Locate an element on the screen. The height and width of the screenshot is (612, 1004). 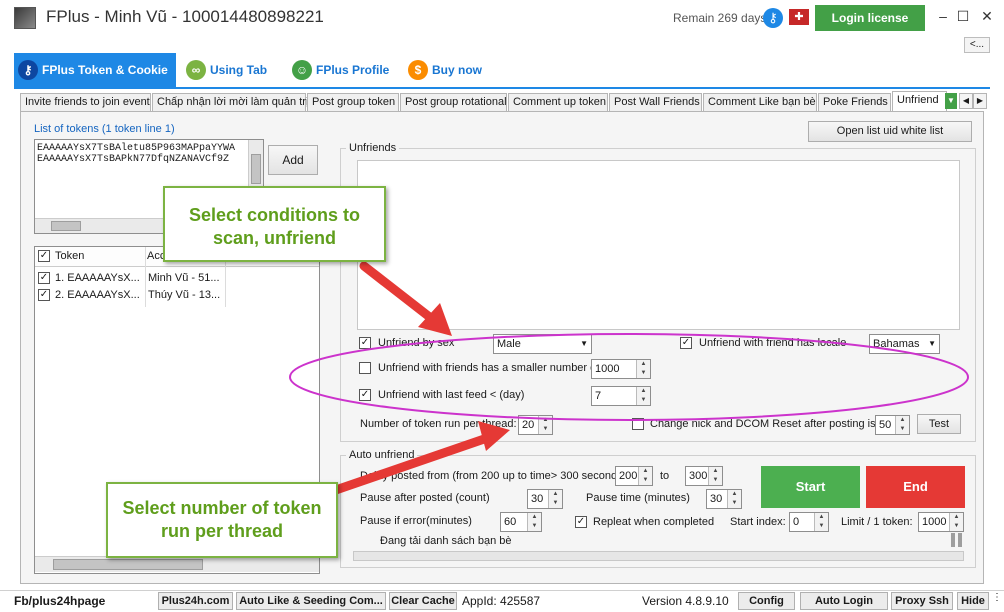
tab-fplus-profile: ☺ FPlus Profile is located at coordinates (345, 70).